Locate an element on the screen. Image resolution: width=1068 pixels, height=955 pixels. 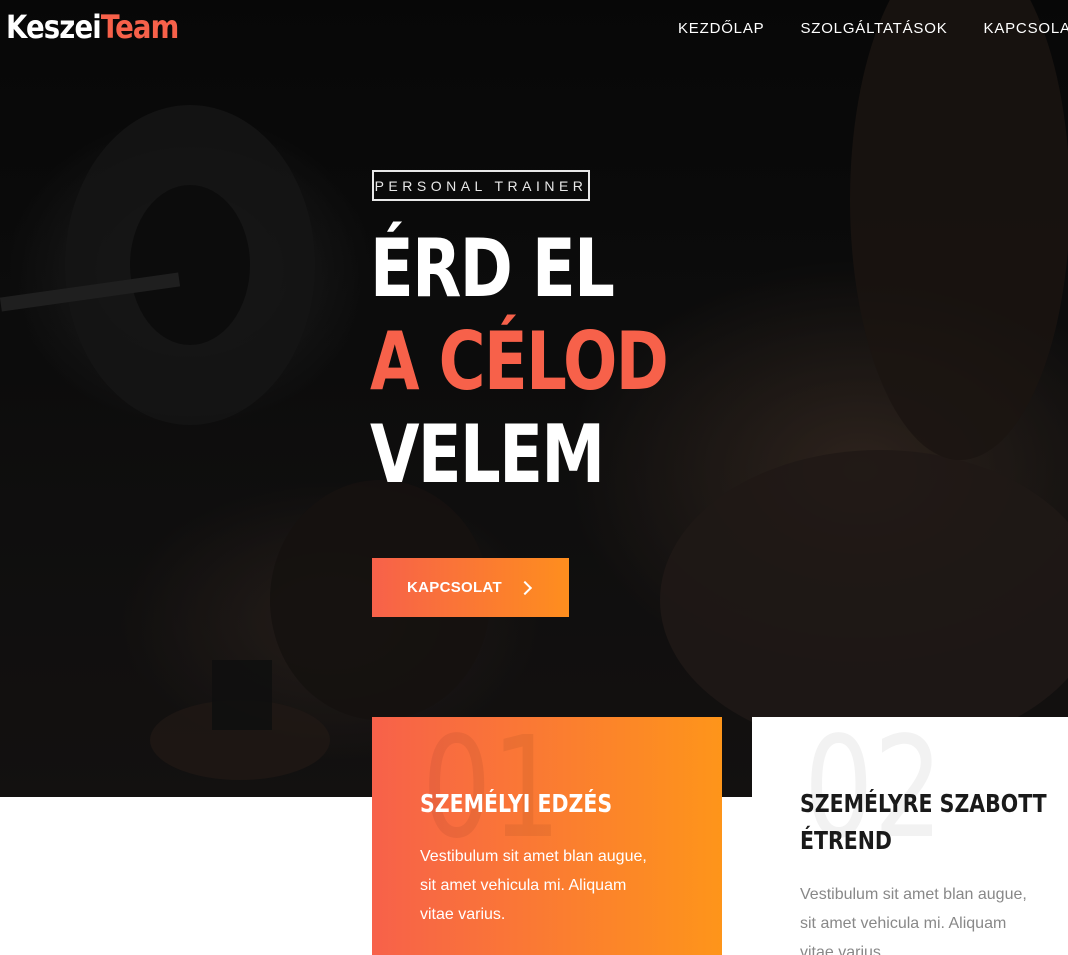
nav-item-contact: KAPCSOLA is located at coordinates (1026, 28).